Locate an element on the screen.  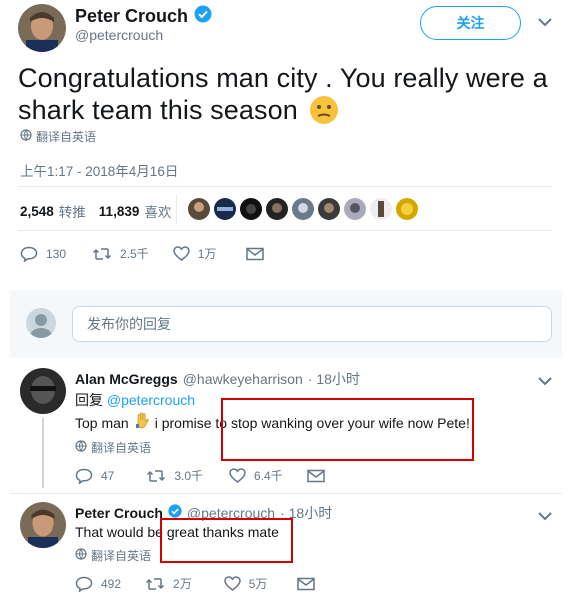
reply-action: 130 is located at coordinates (43, 254).